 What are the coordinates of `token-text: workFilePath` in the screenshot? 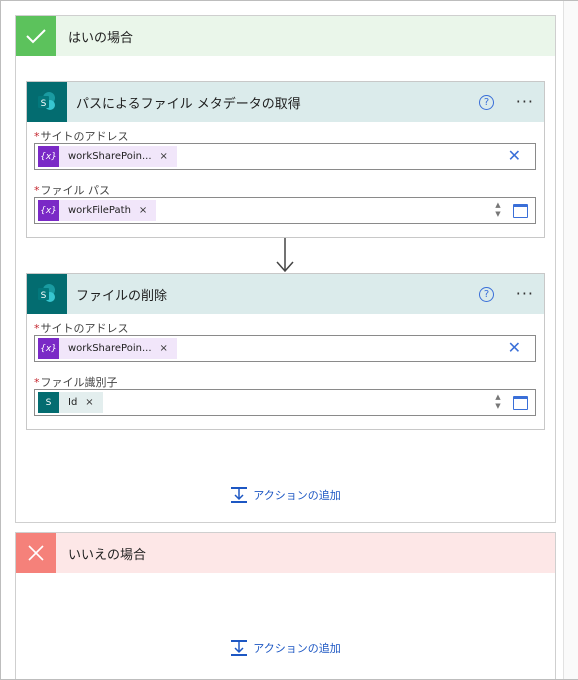 It's located at (99, 210).